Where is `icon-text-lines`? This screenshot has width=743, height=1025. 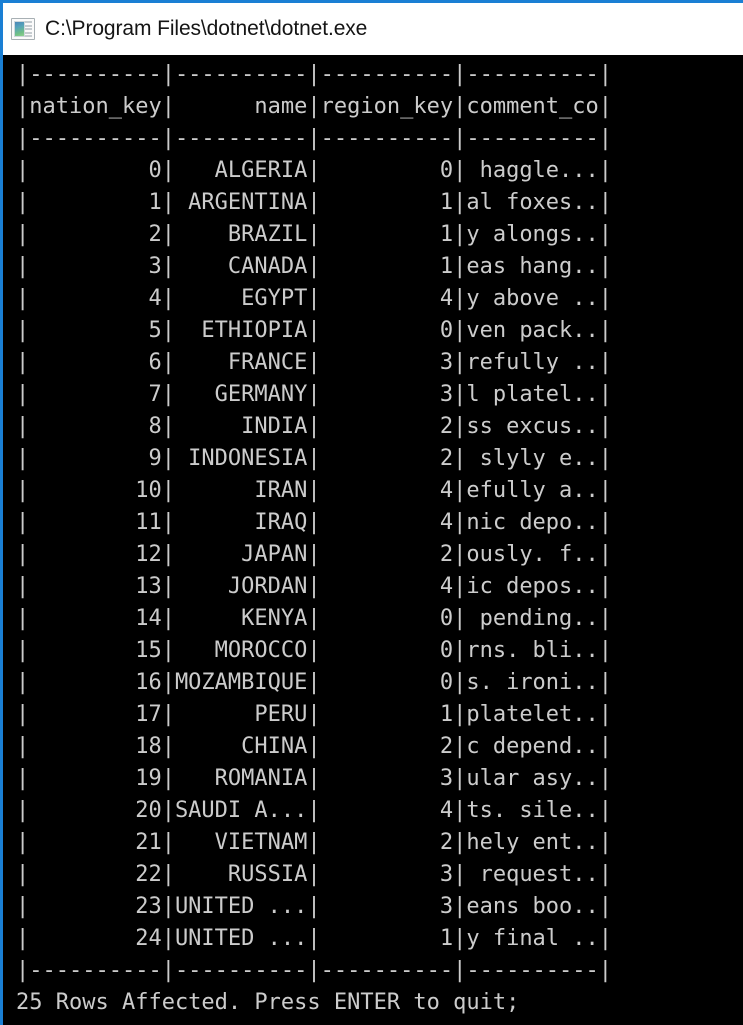 icon-text-lines is located at coordinates (28, 29).